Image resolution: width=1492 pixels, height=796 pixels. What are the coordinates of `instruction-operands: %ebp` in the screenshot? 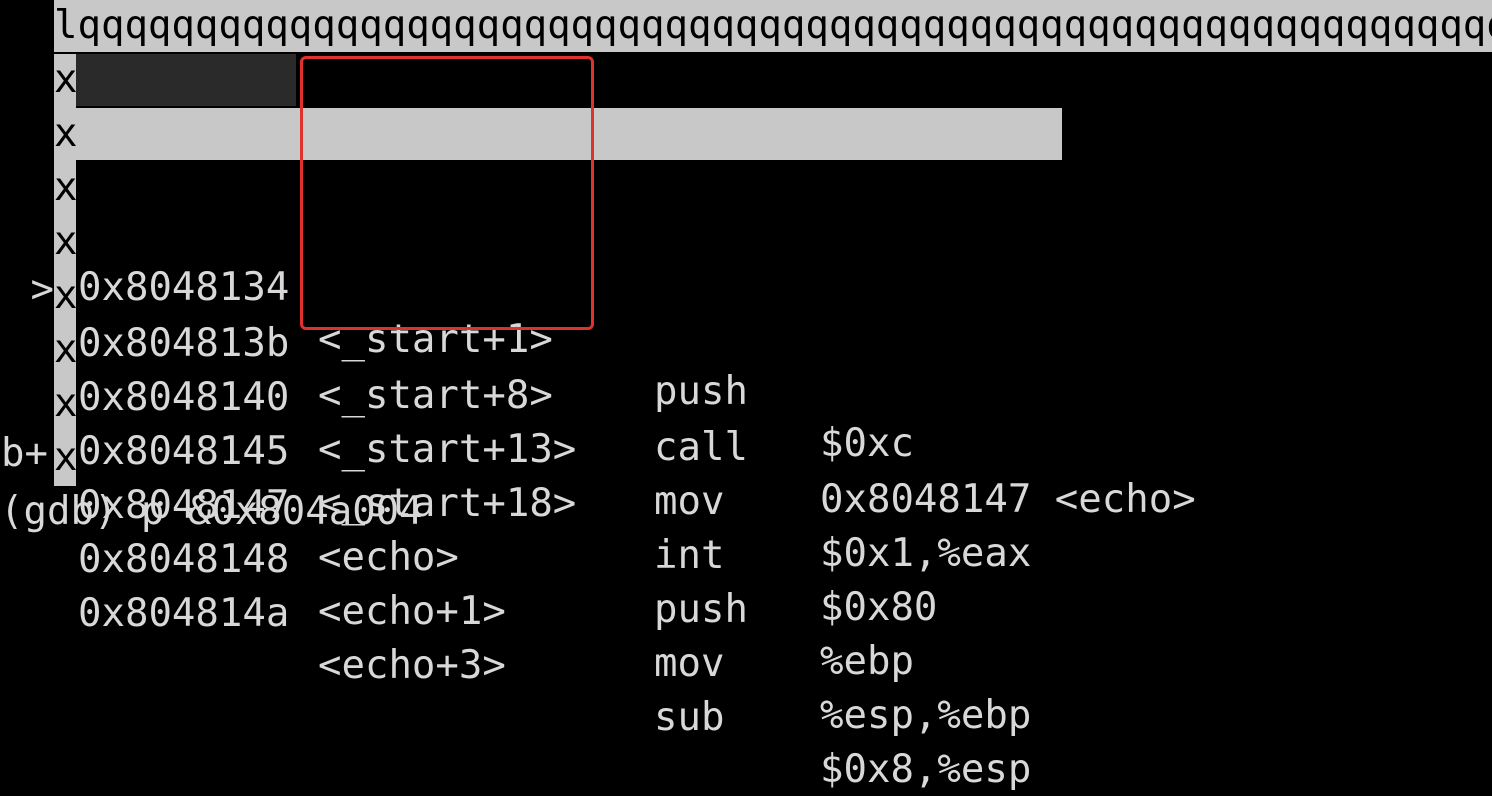 It's located at (867, 661).